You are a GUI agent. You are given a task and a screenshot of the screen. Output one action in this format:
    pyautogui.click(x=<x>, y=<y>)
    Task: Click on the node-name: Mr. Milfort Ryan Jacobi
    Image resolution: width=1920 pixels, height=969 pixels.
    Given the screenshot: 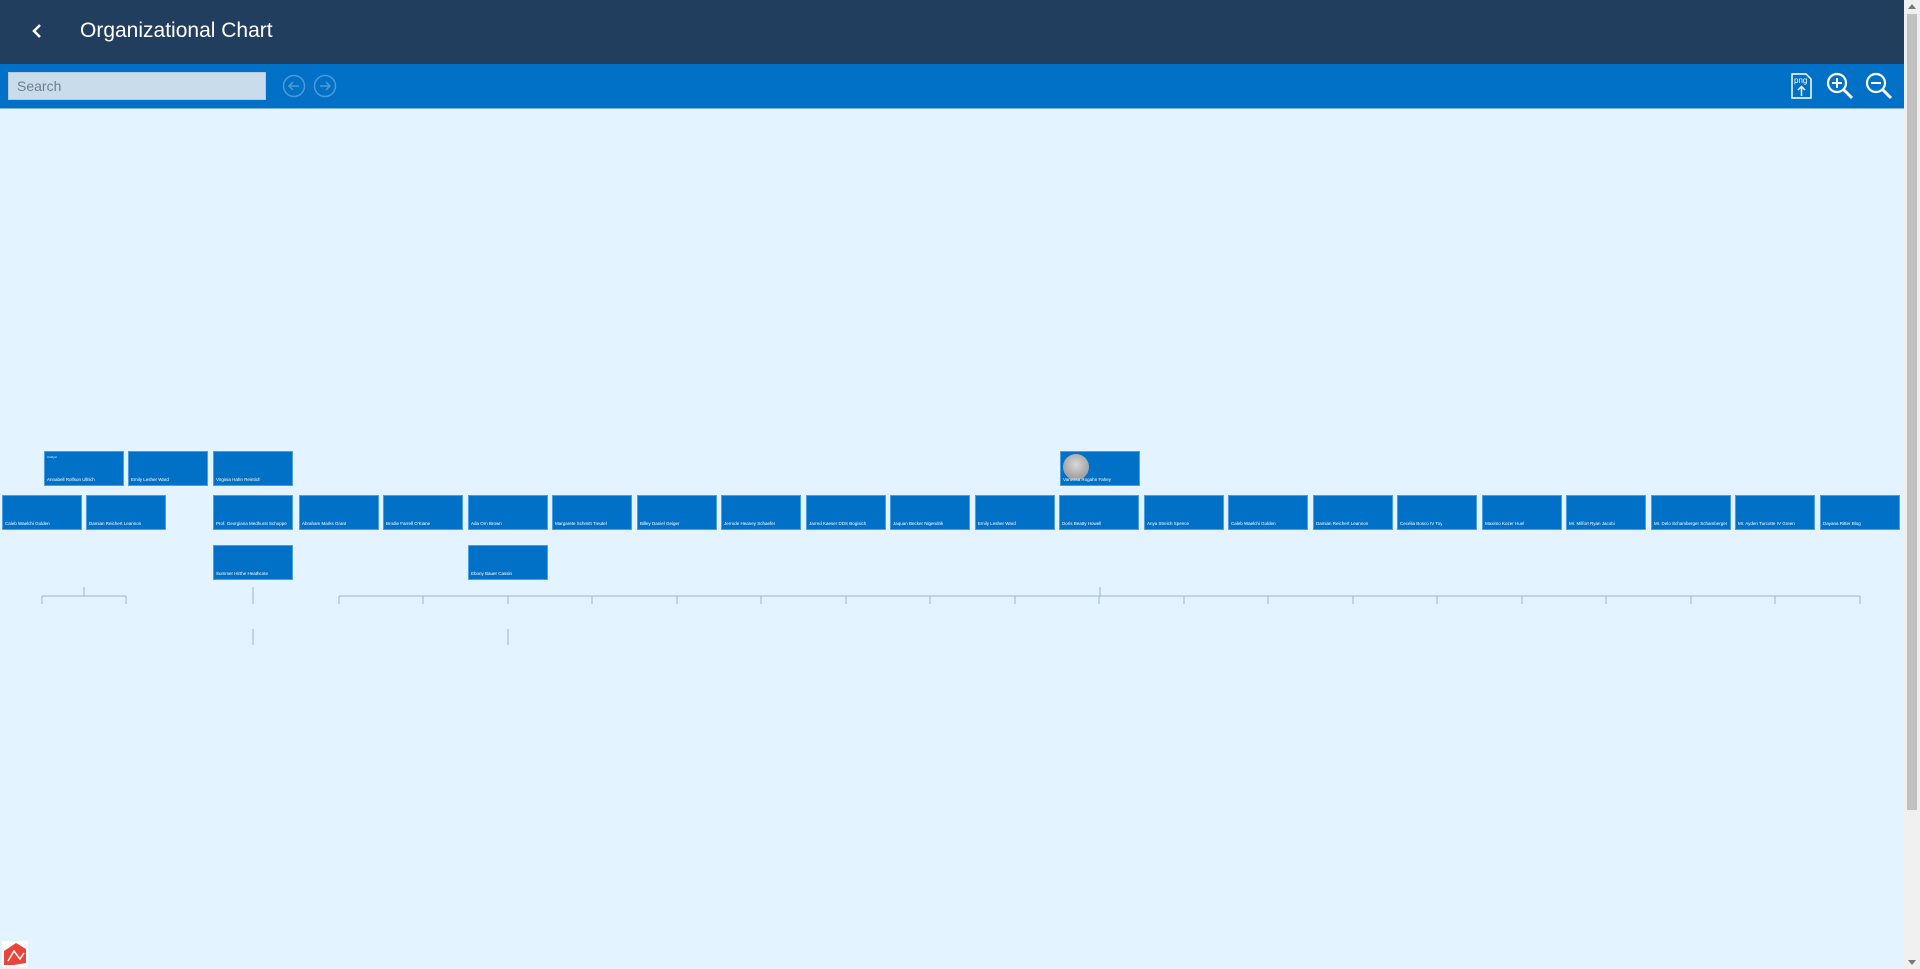 What is the action you would take?
    pyautogui.click(x=1592, y=523)
    